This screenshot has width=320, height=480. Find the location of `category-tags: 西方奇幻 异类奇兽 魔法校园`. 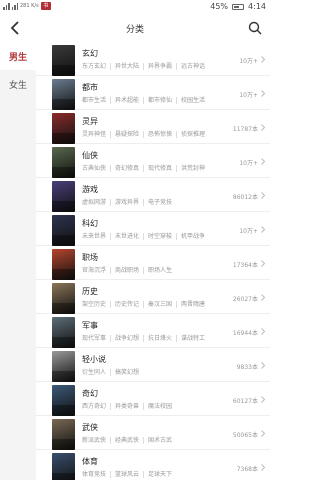

category-tags: 西方奇幻 异类奇兽 魔法校园 is located at coordinates (131, 406).